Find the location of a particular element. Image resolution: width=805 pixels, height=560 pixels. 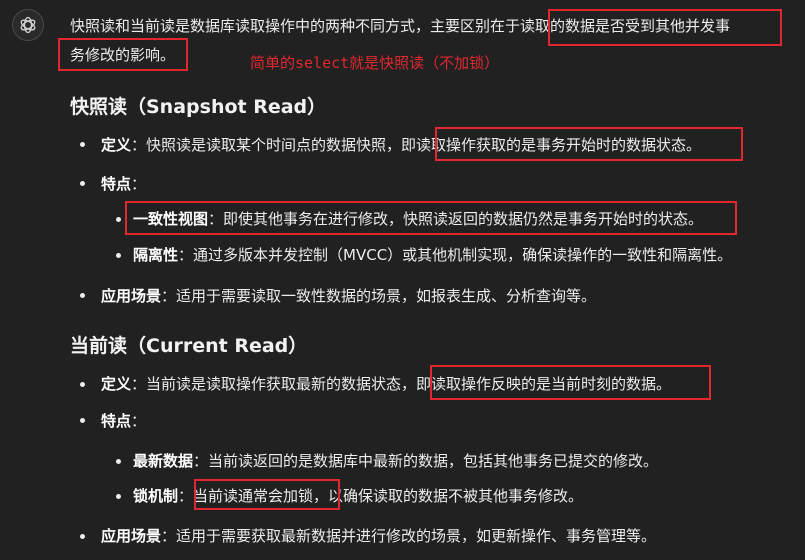

highlight-box-intro-b is located at coordinates (123, 54).